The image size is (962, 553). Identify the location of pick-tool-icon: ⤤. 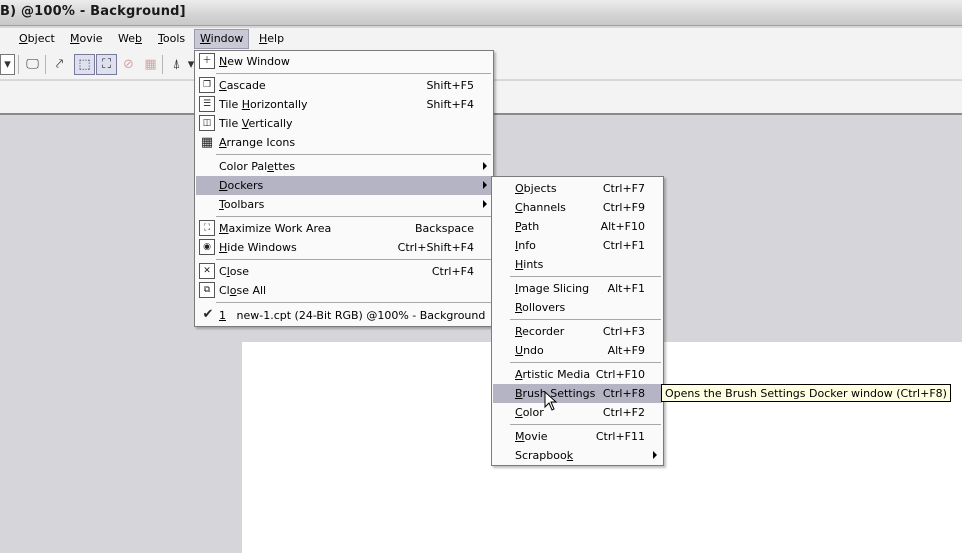
(59, 64).